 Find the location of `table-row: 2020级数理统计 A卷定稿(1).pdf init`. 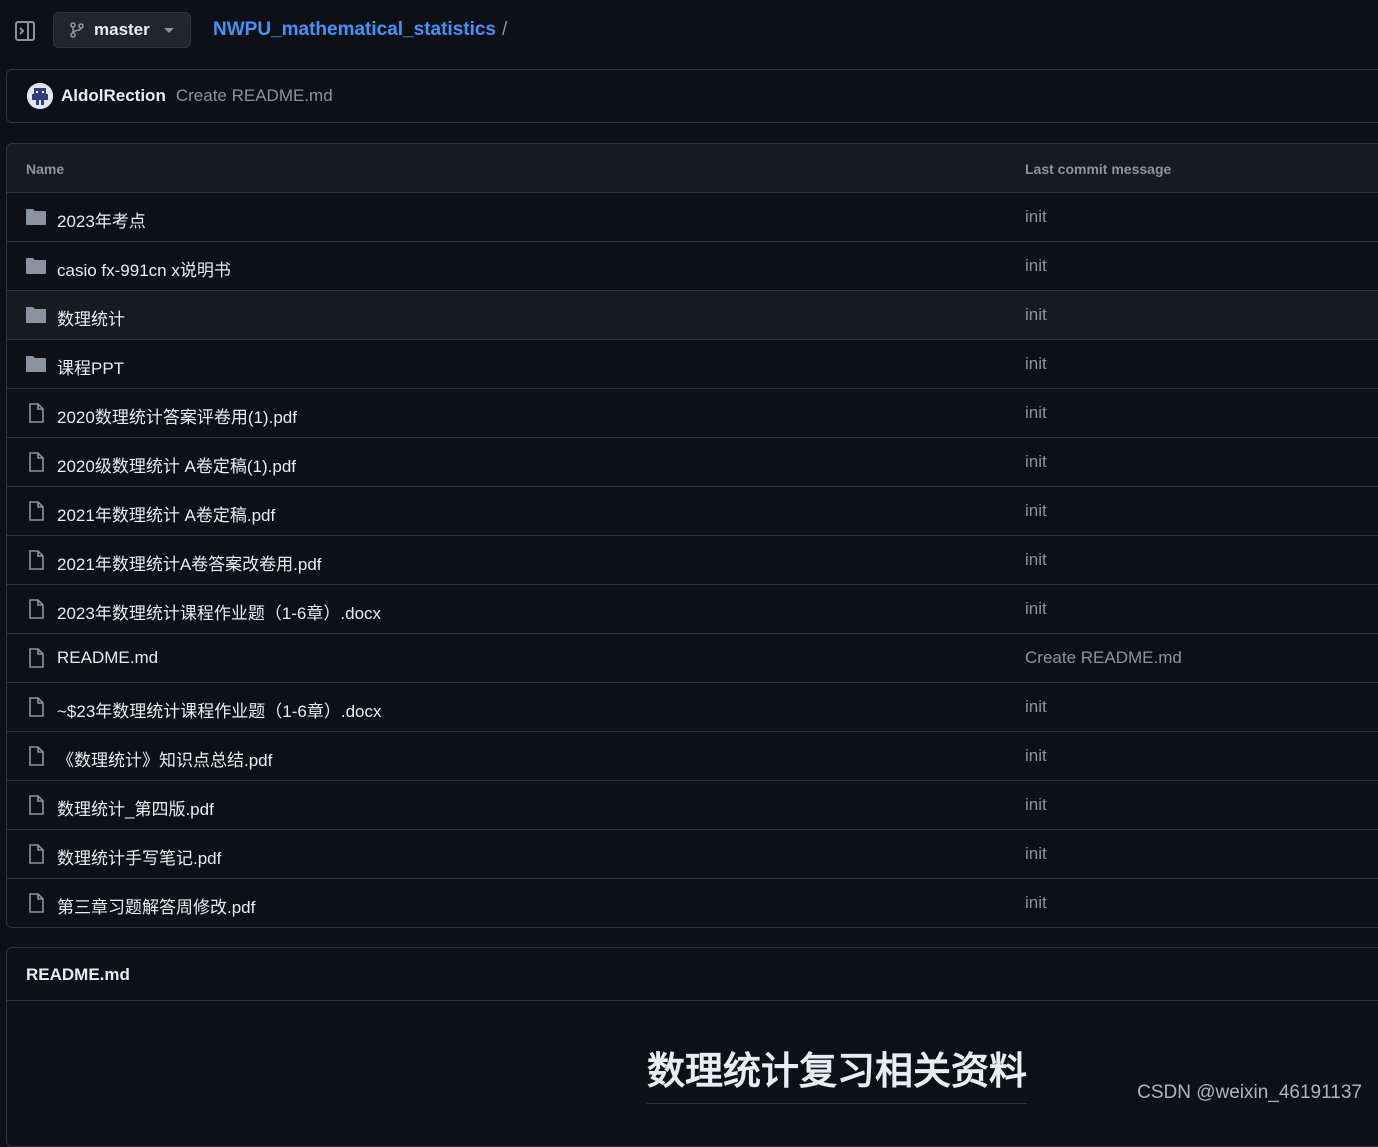

table-row: 2020级数理统计 A卷定稿(1).pdf init is located at coordinates (692, 462).